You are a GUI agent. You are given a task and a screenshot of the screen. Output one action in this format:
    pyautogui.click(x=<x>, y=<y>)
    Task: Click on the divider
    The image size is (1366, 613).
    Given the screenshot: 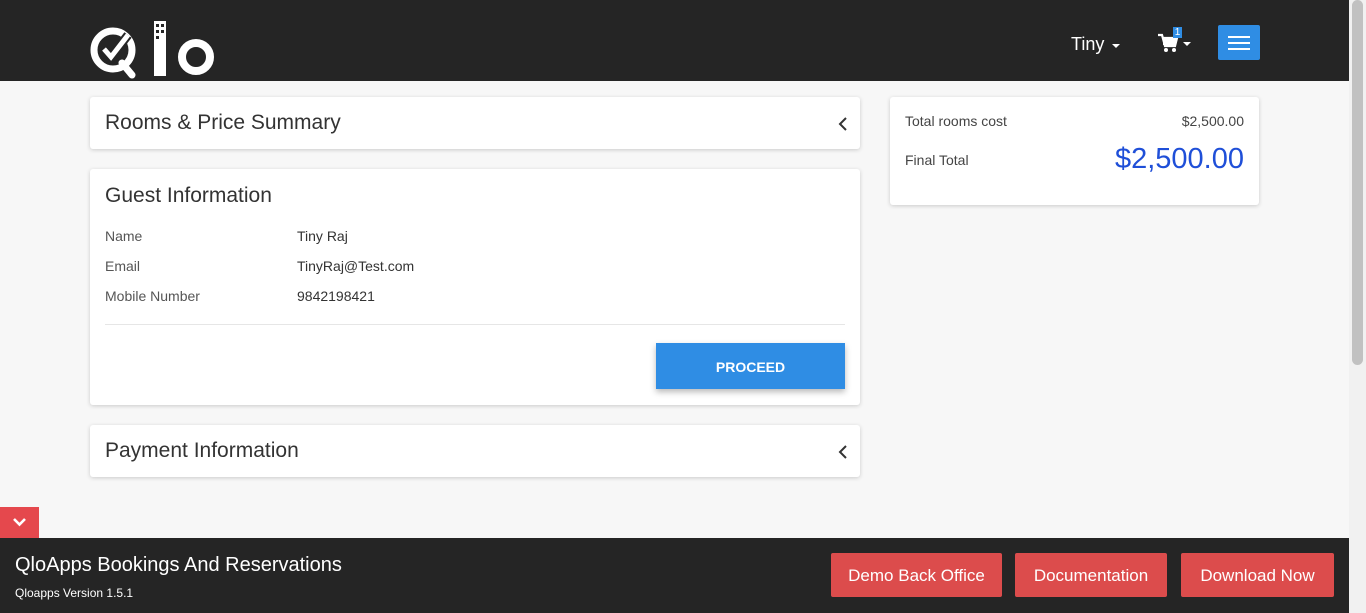 What is the action you would take?
    pyautogui.click(x=475, y=324)
    